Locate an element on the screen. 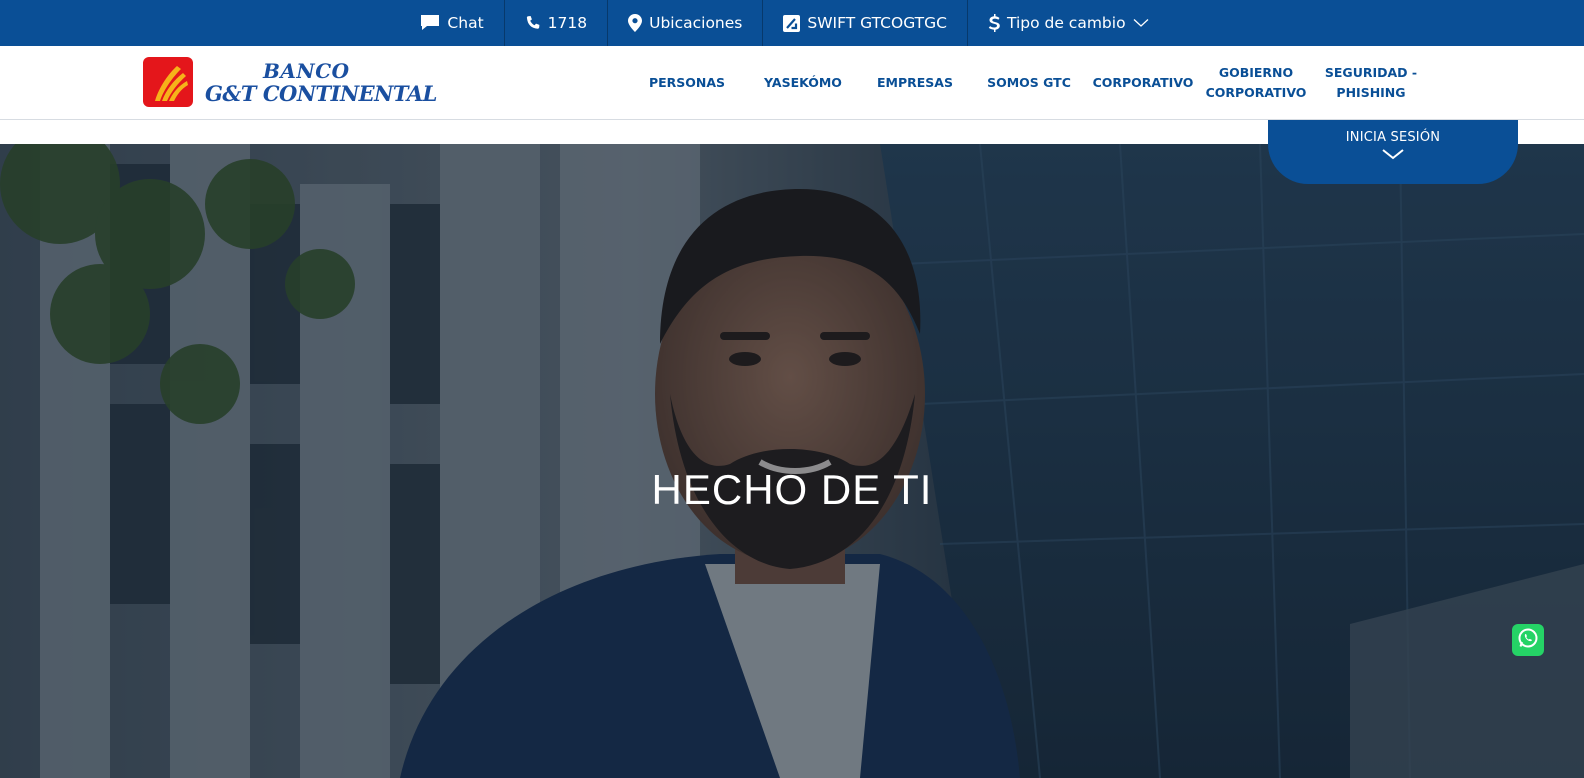 The height and width of the screenshot is (778, 1584). nav-label-line1: SEGURIDAD - is located at coordinates (1371, 72).